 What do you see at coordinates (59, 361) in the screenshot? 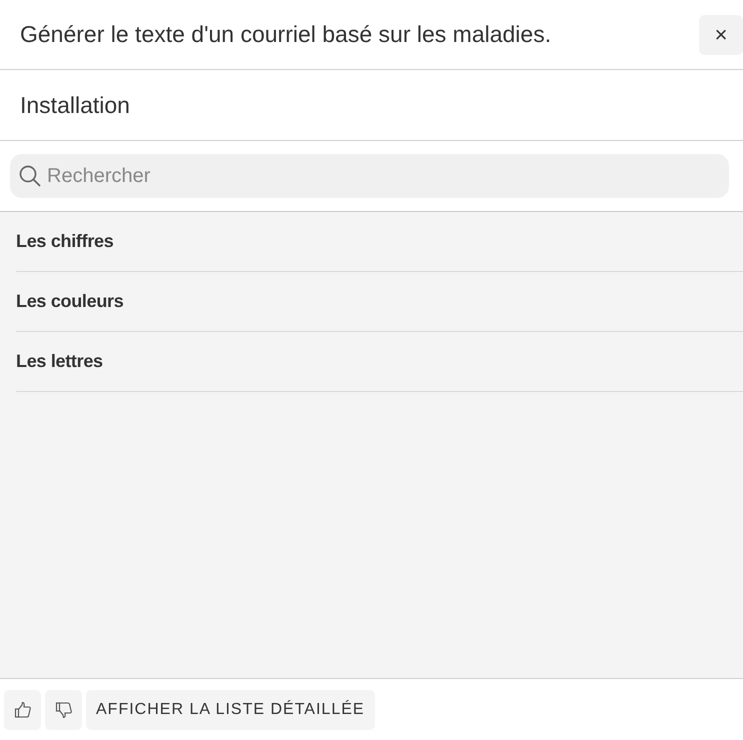
I see `list-item: Les lettres` at bounding box center [59, 361].